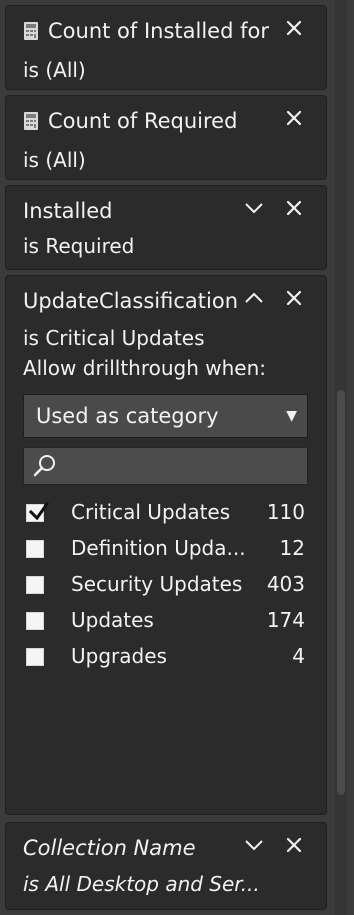 Image resolution: width=354 pixels, height=915 pixels. What do you see at coordinates (127, 416) in the screenshot?
I see `dropdown-value: Used as category` at bounding box center [127, 416].